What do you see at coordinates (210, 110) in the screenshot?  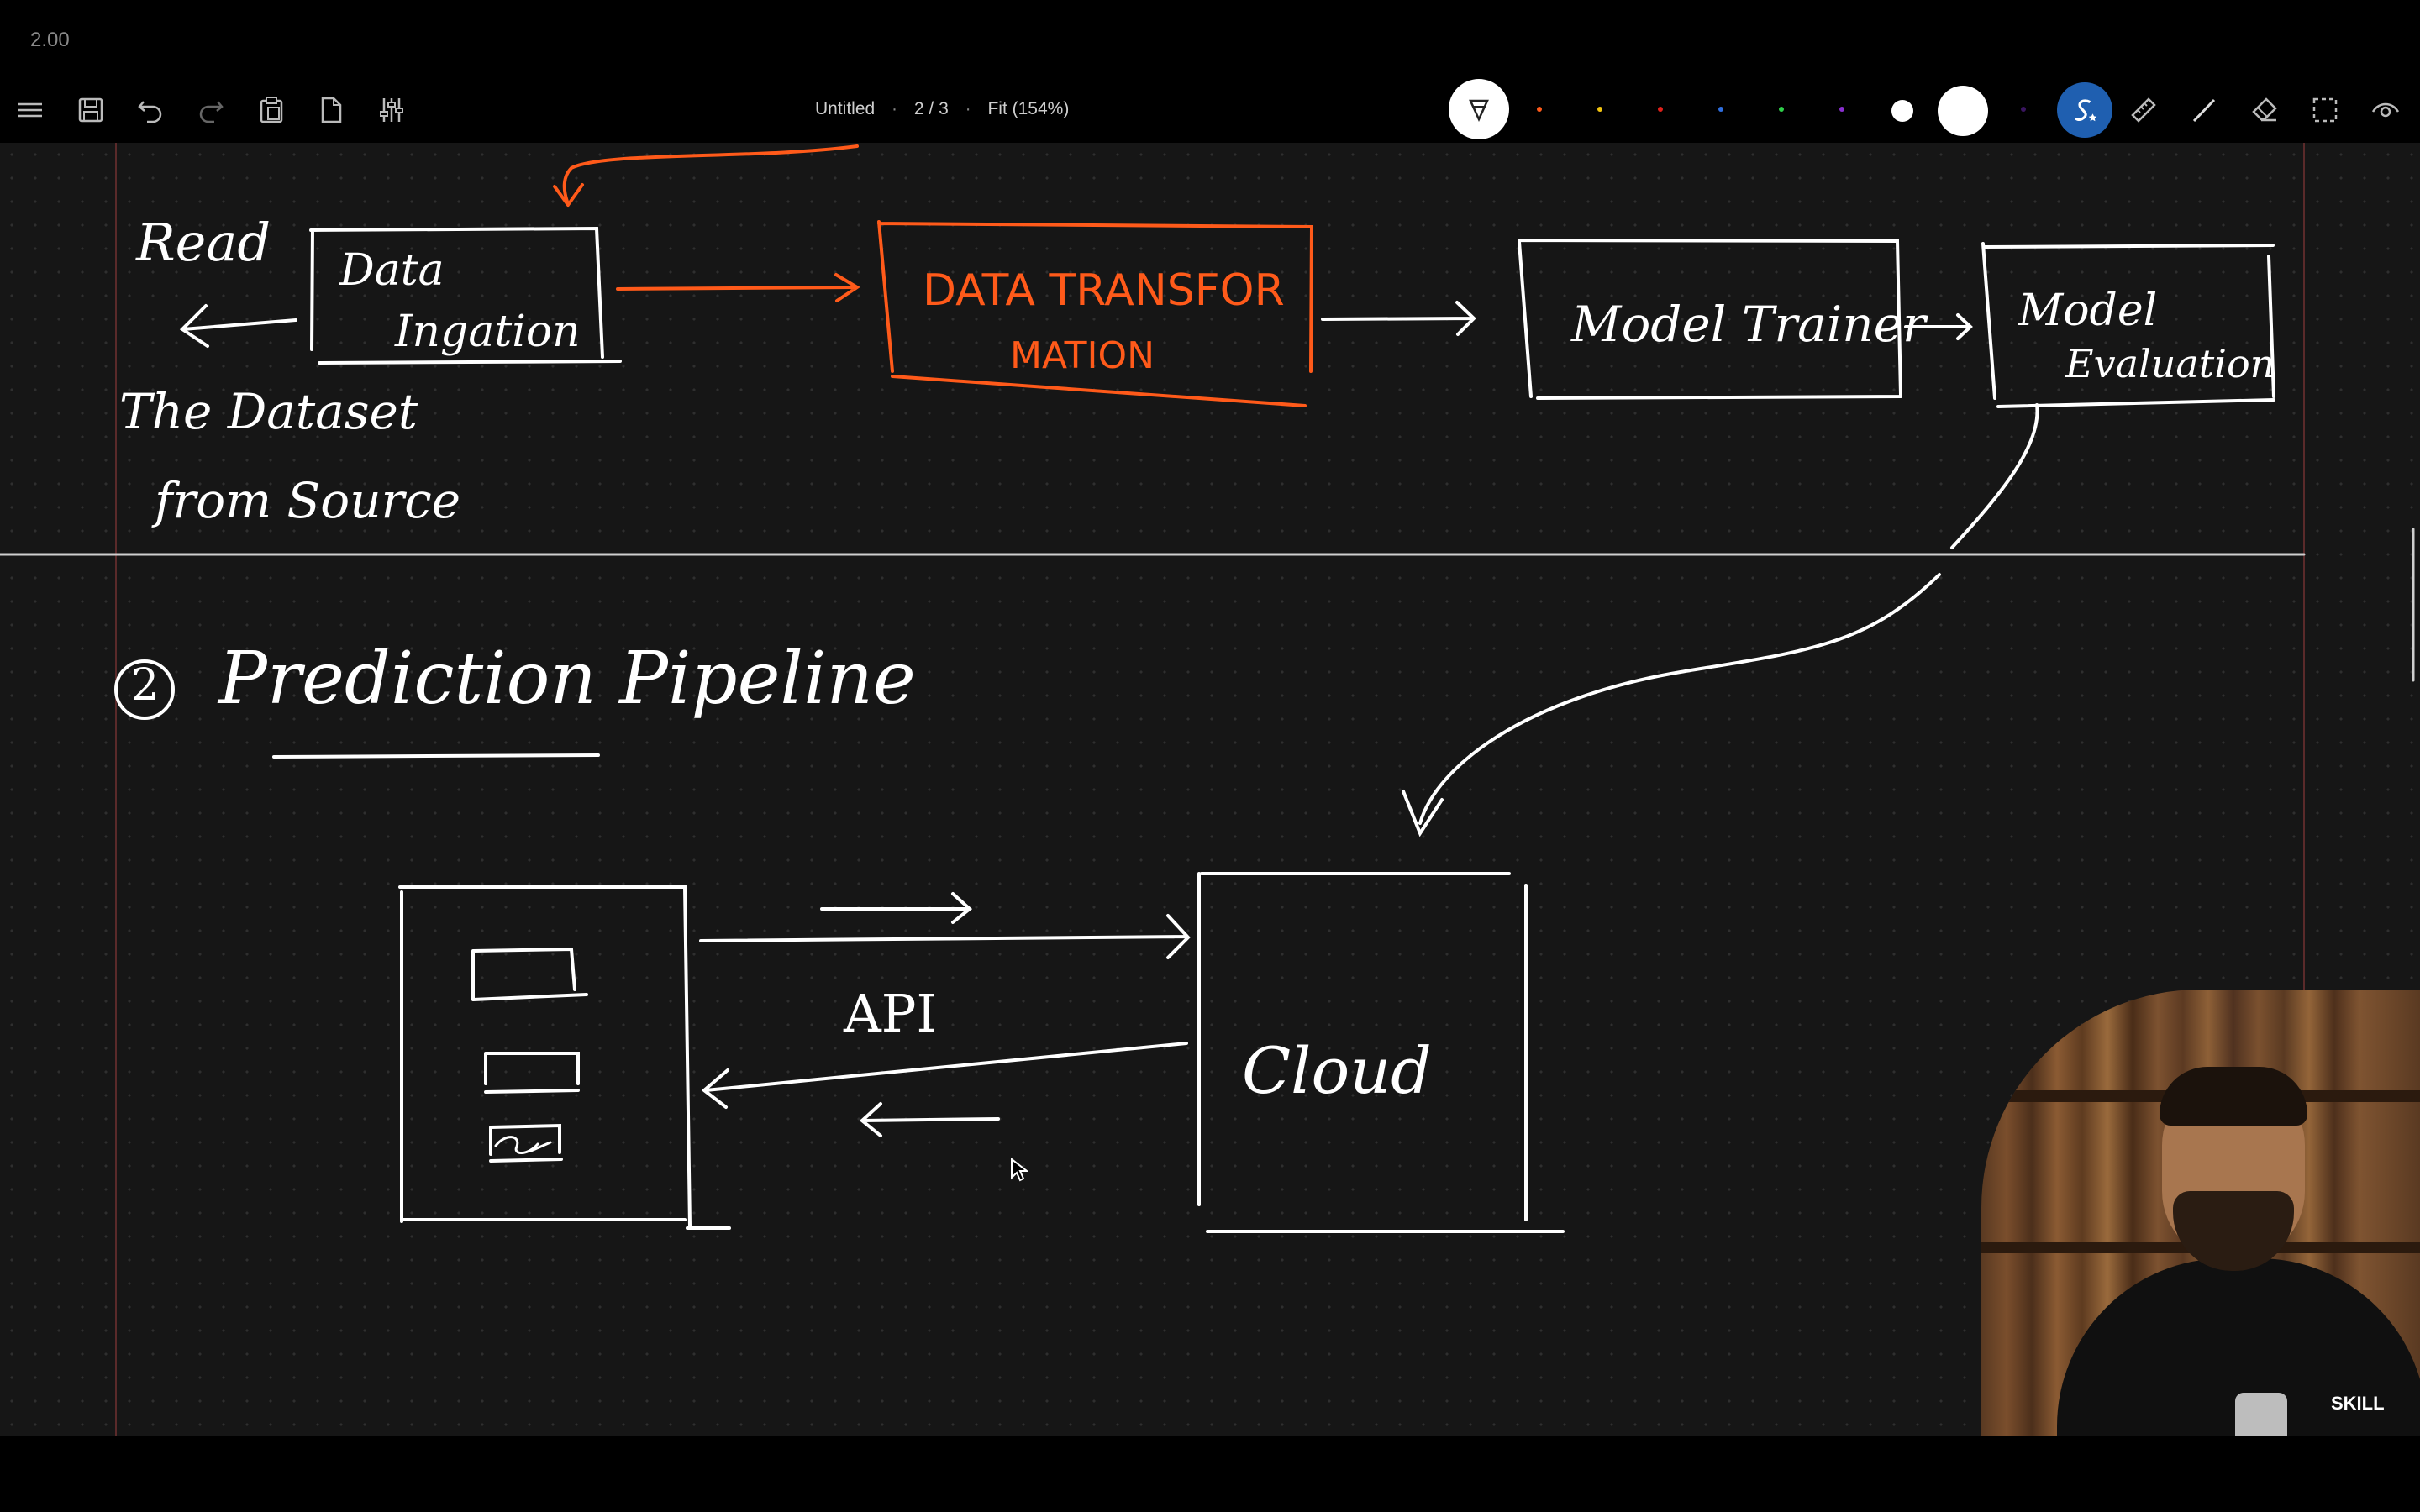 I see `redo-icon` at bounding box center [210, 110].